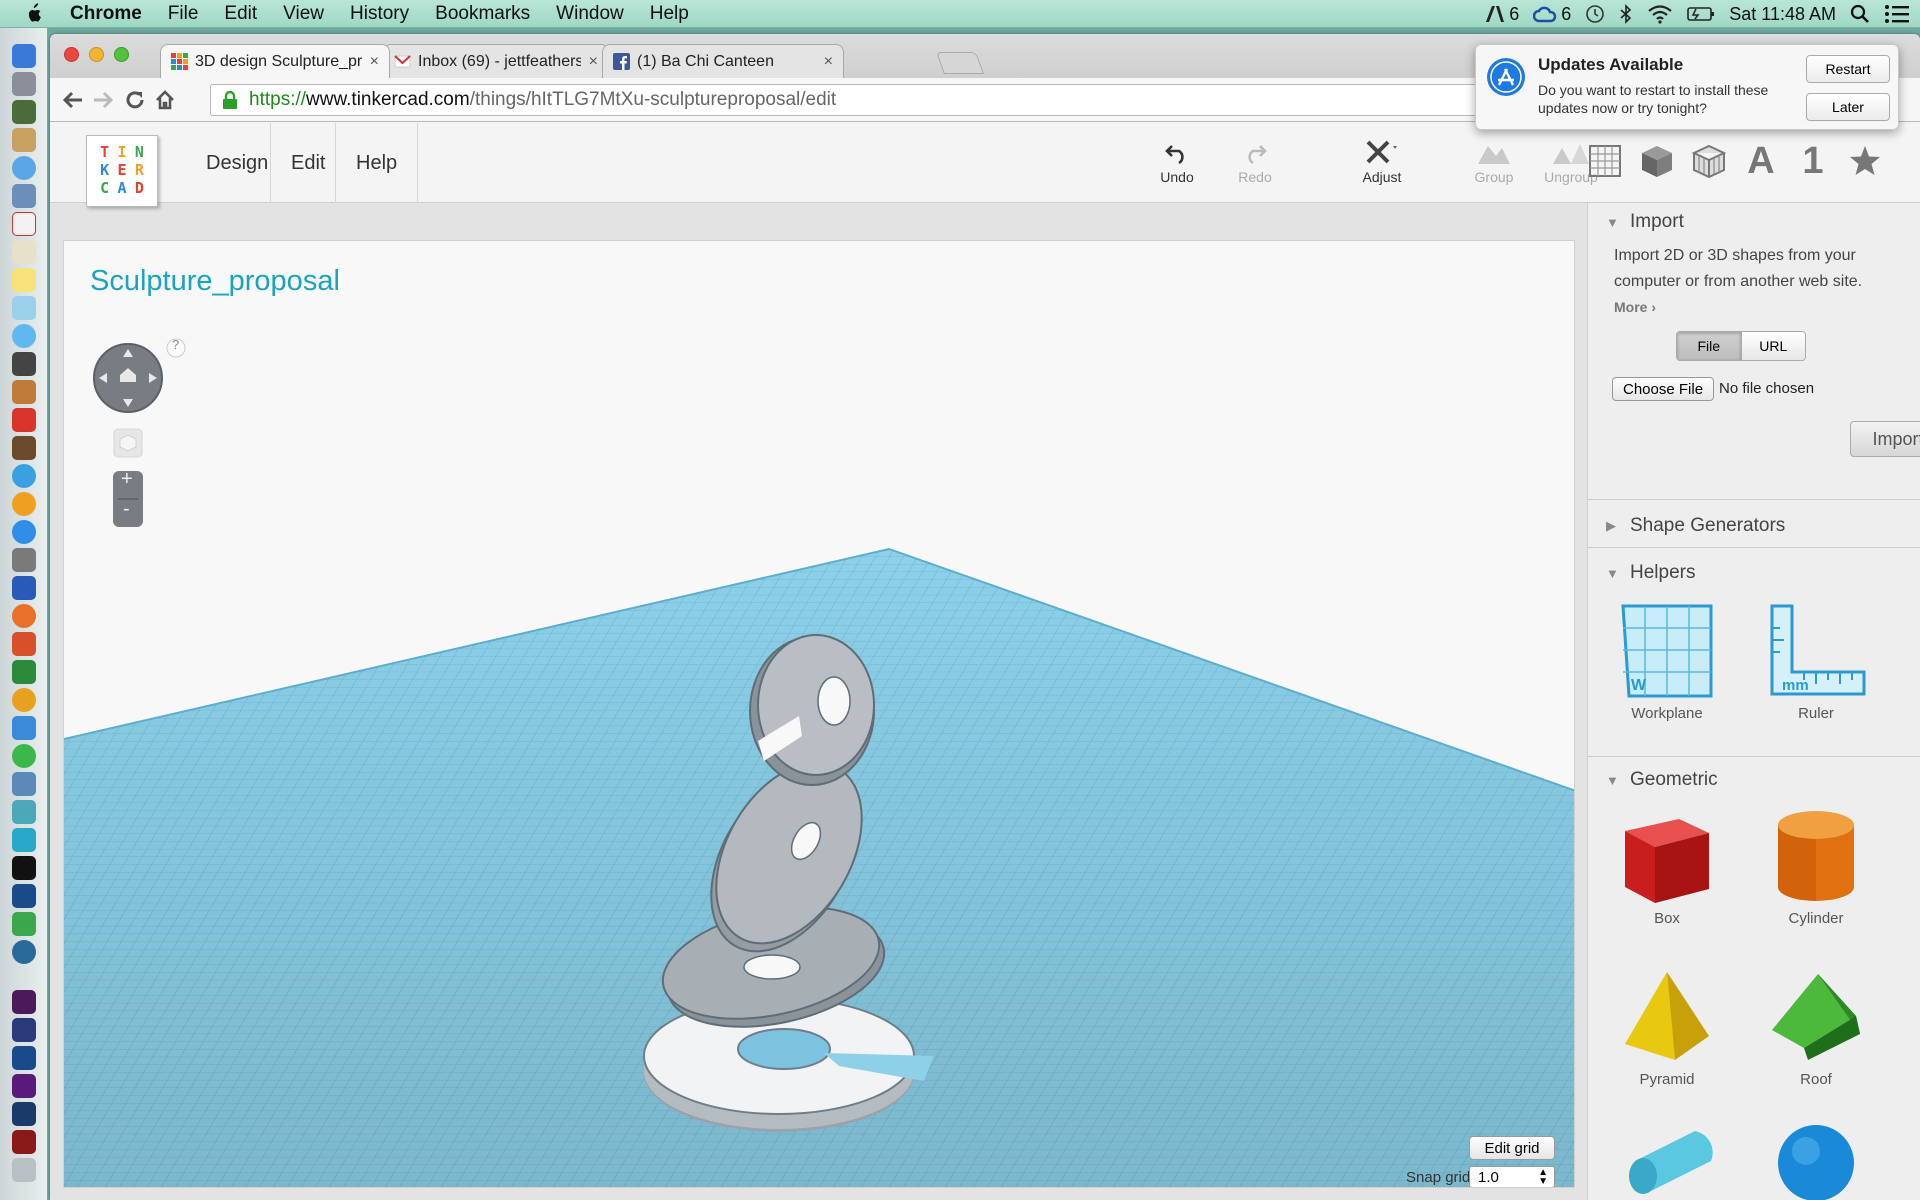 The height and width of the screenshot is (1200, 1920). What do you see at coordinates (1816, 1024) in the screenshot?
I see `shape-roof: Roof` at bounding box center [1816, 1024].